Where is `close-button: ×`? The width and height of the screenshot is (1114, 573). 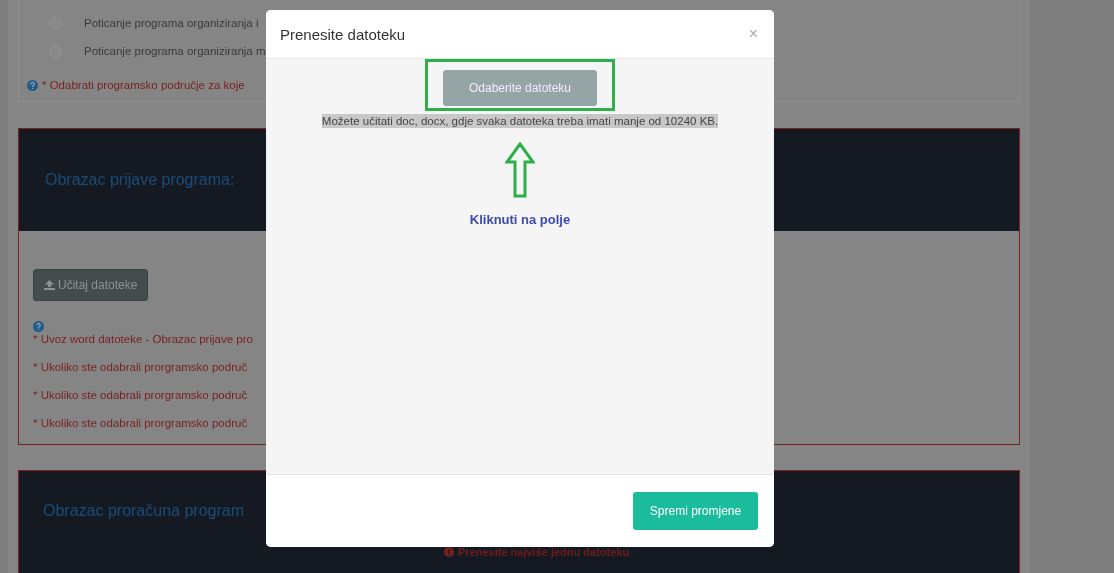 close-button: × is located at coordinates (753, 34).